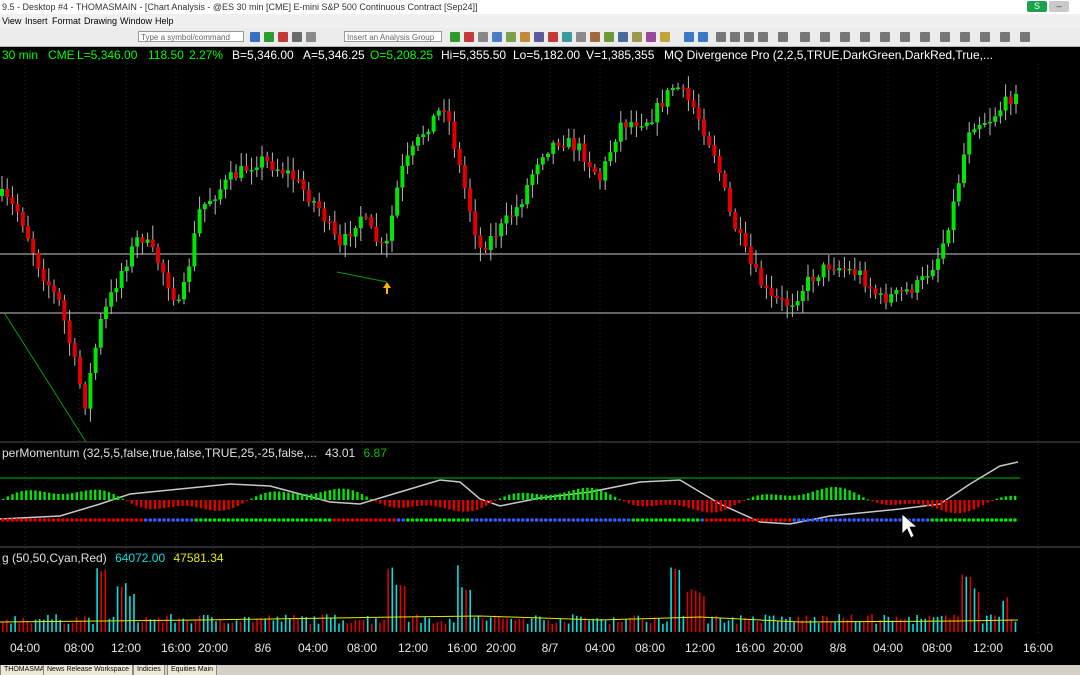 The width and height of the screenshot is (1080, 675). I want to click on line-chart-icon, so click(297, 37).